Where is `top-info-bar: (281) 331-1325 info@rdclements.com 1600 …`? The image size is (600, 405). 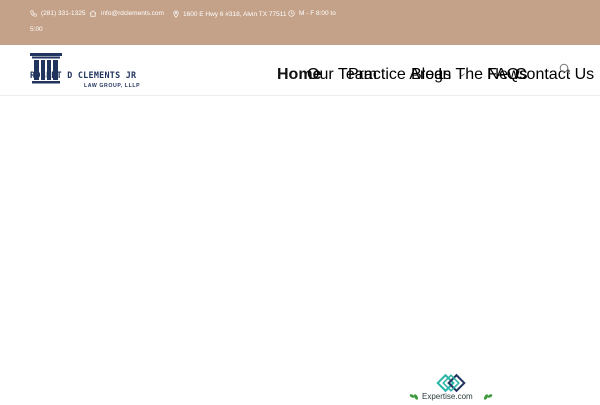
top-info-bar: (281) 331-1325 info@rdclements.com 1600 … is located at coordinates (300, 22).